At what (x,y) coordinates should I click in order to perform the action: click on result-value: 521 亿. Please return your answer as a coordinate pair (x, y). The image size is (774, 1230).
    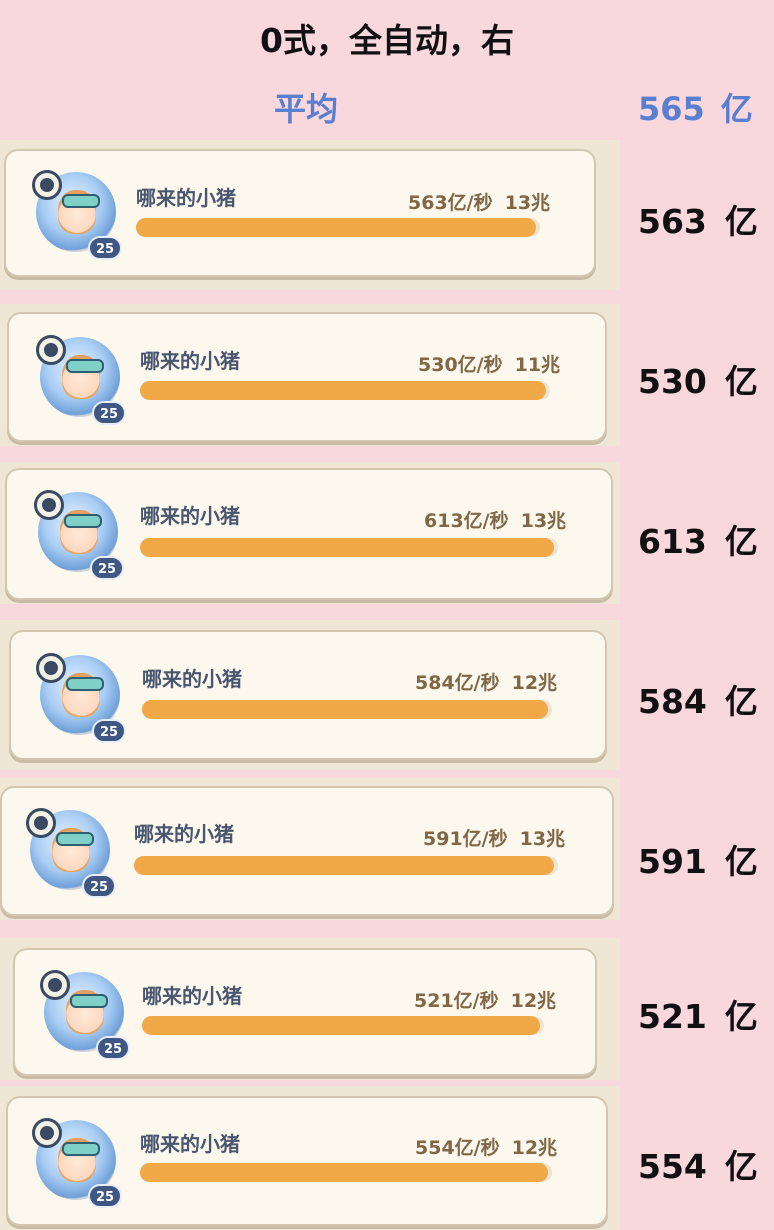
    Looking at the image, I should click on (698, 1014).